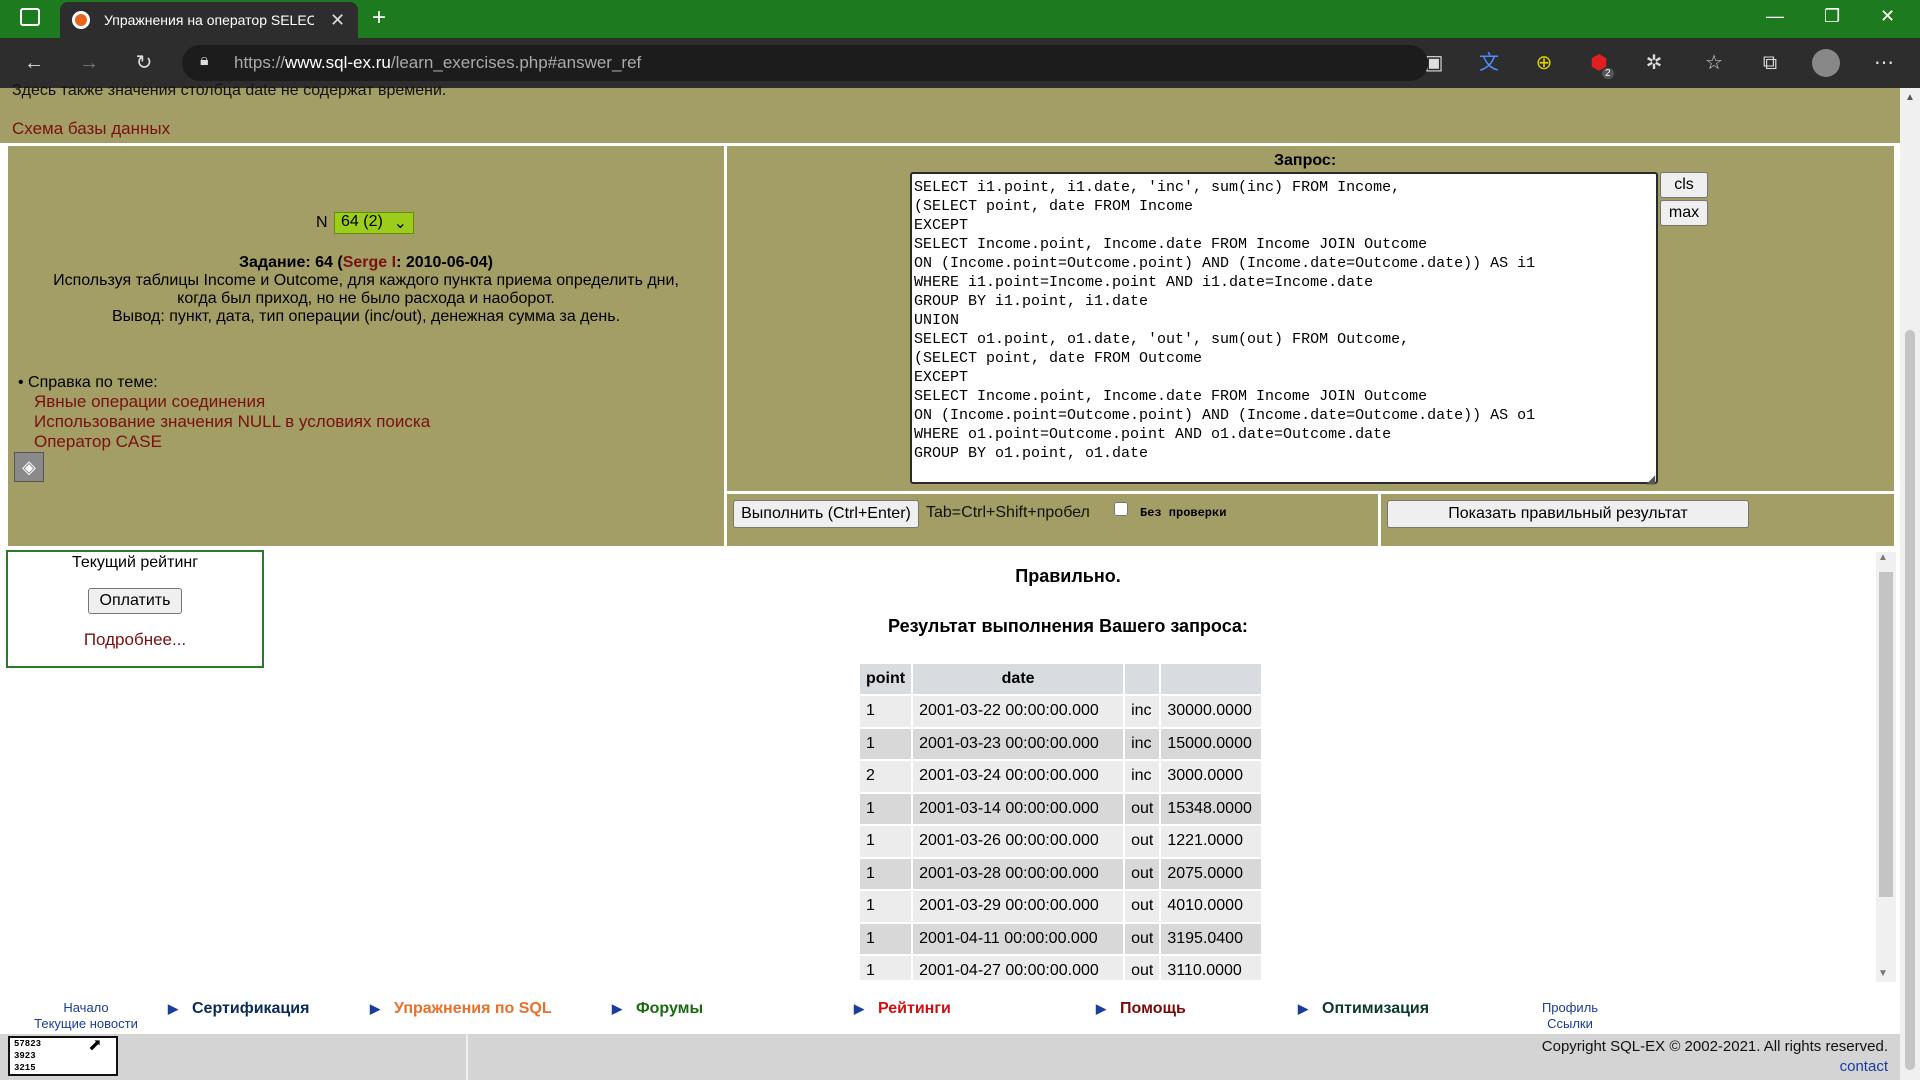 Image resolution: width=1920 pixels, height=1080 pixels. What do you see at coordinates (1211, 968) in the screenshot?
I see `table-cell: 3110.0000` at bounding box center [1211, 968].